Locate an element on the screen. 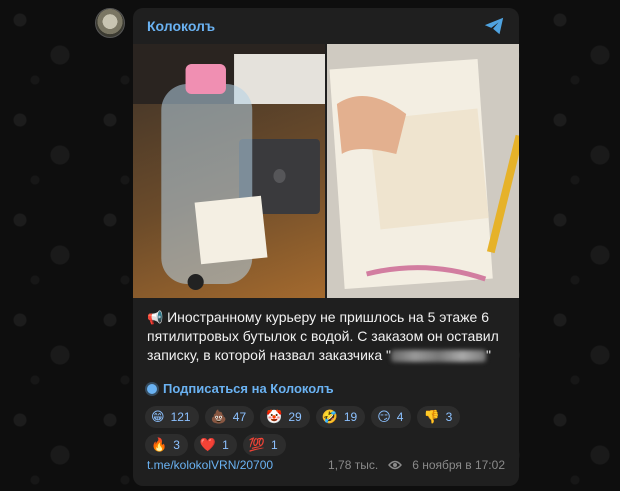 This screenshot has width=620, height=491. megaphone-icon: 📢 is located at coordinates (155, 318).